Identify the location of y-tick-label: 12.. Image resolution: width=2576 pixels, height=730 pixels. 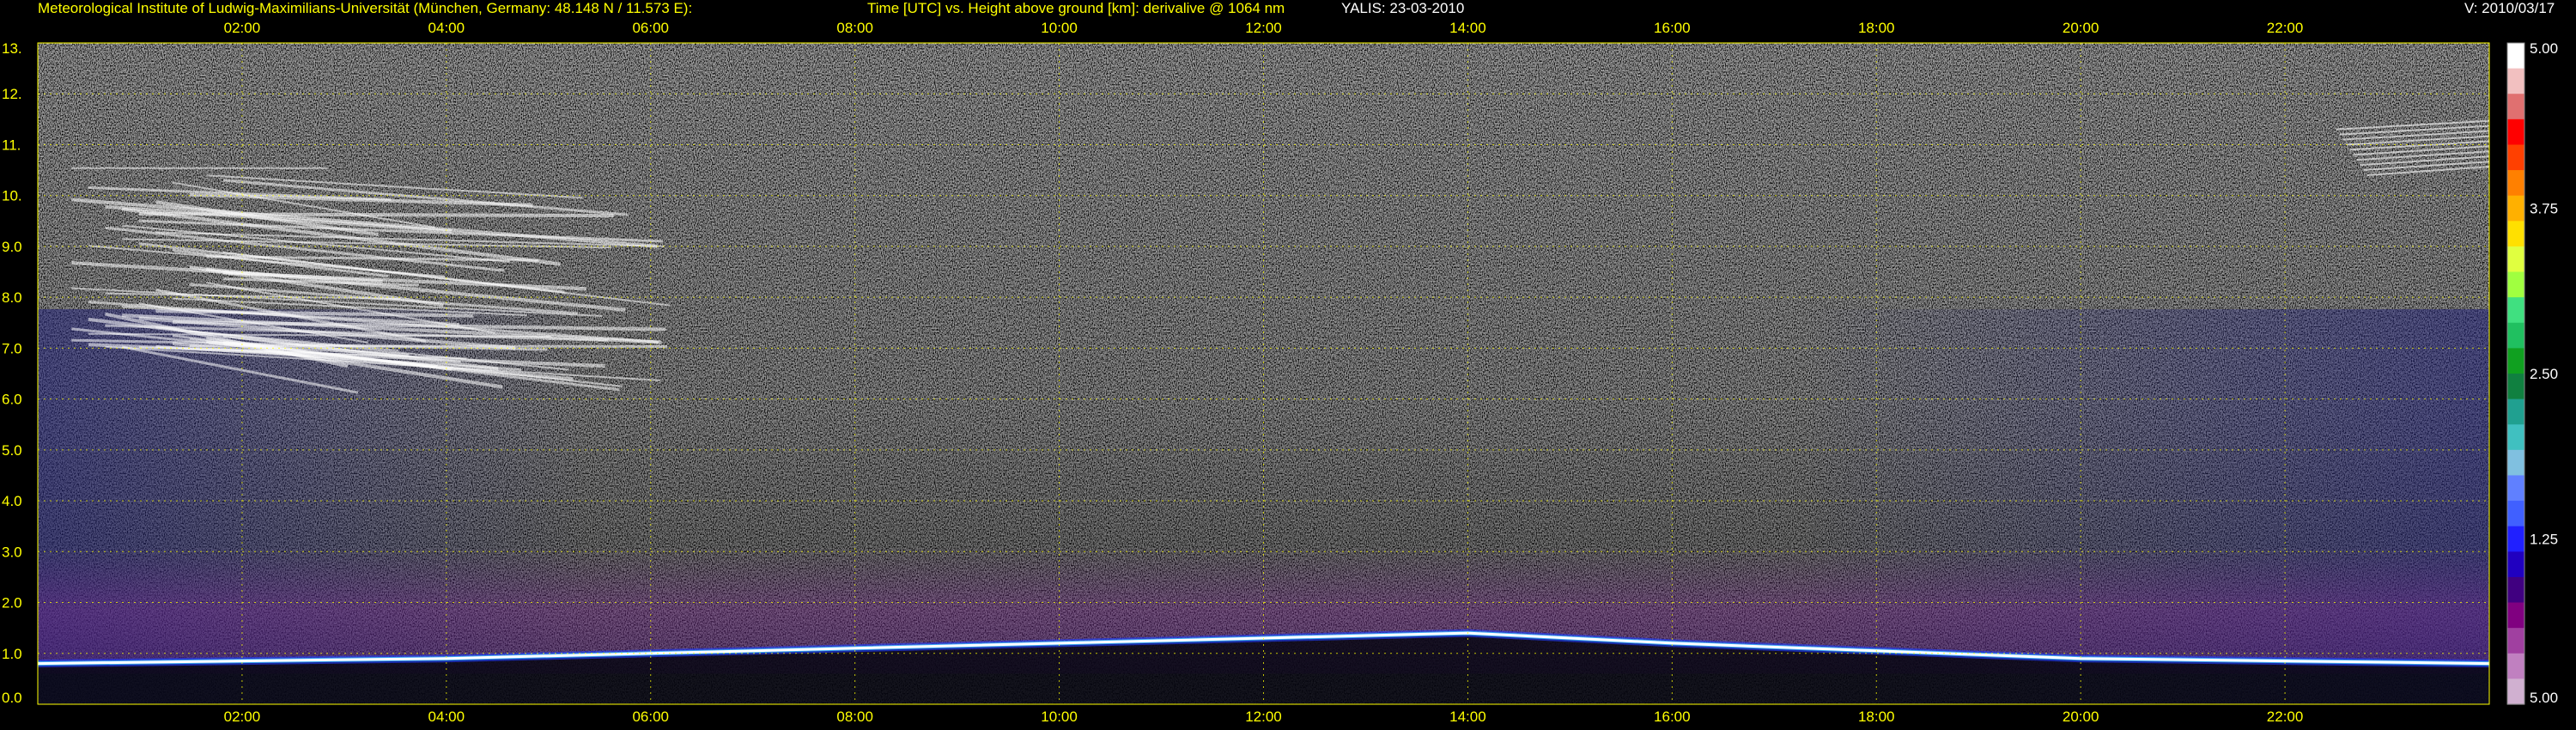
(12, 94).